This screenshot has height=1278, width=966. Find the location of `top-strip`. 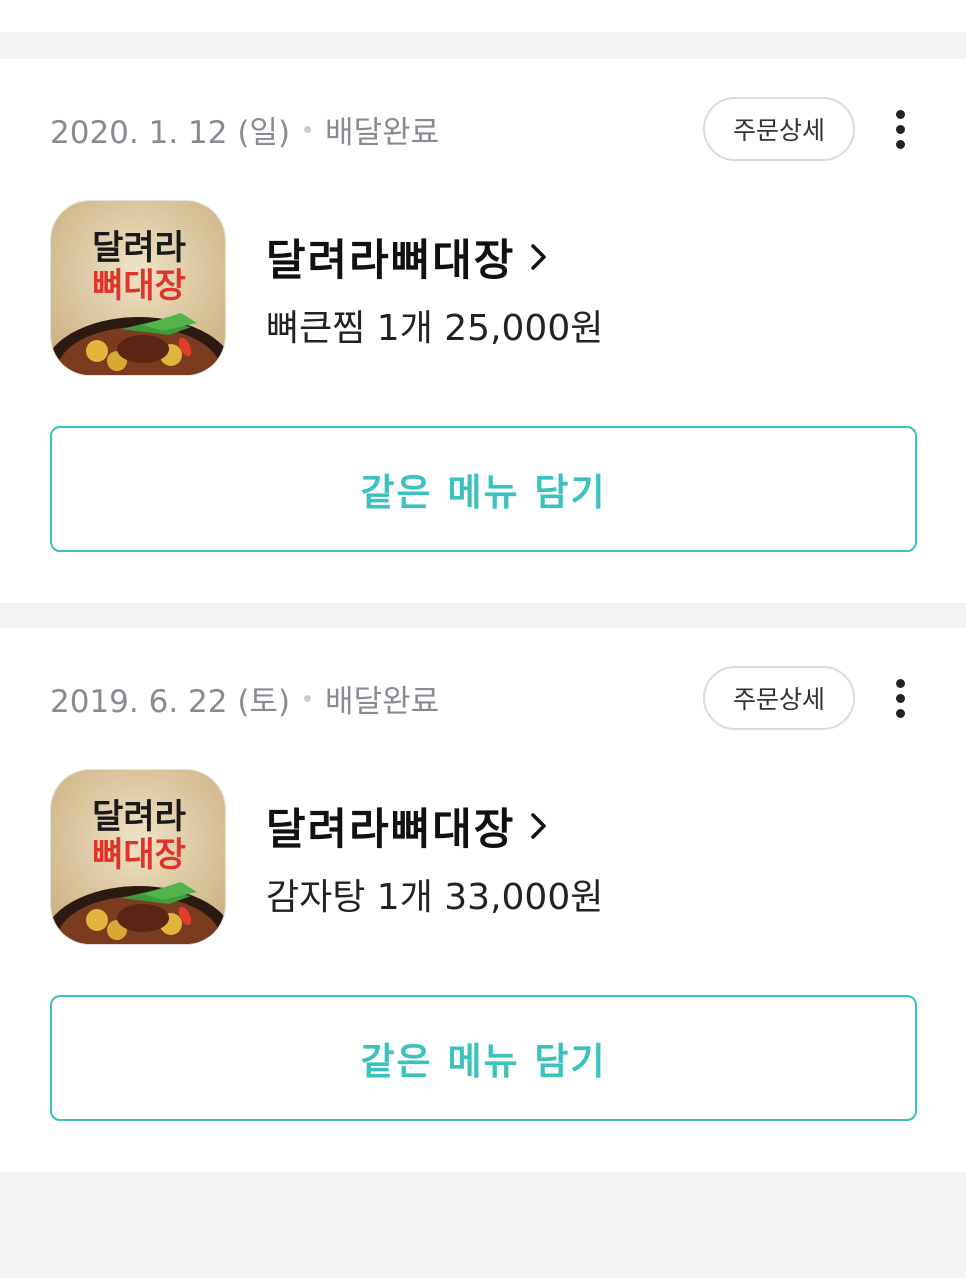

top-strip is located at coordinates (483, 16).